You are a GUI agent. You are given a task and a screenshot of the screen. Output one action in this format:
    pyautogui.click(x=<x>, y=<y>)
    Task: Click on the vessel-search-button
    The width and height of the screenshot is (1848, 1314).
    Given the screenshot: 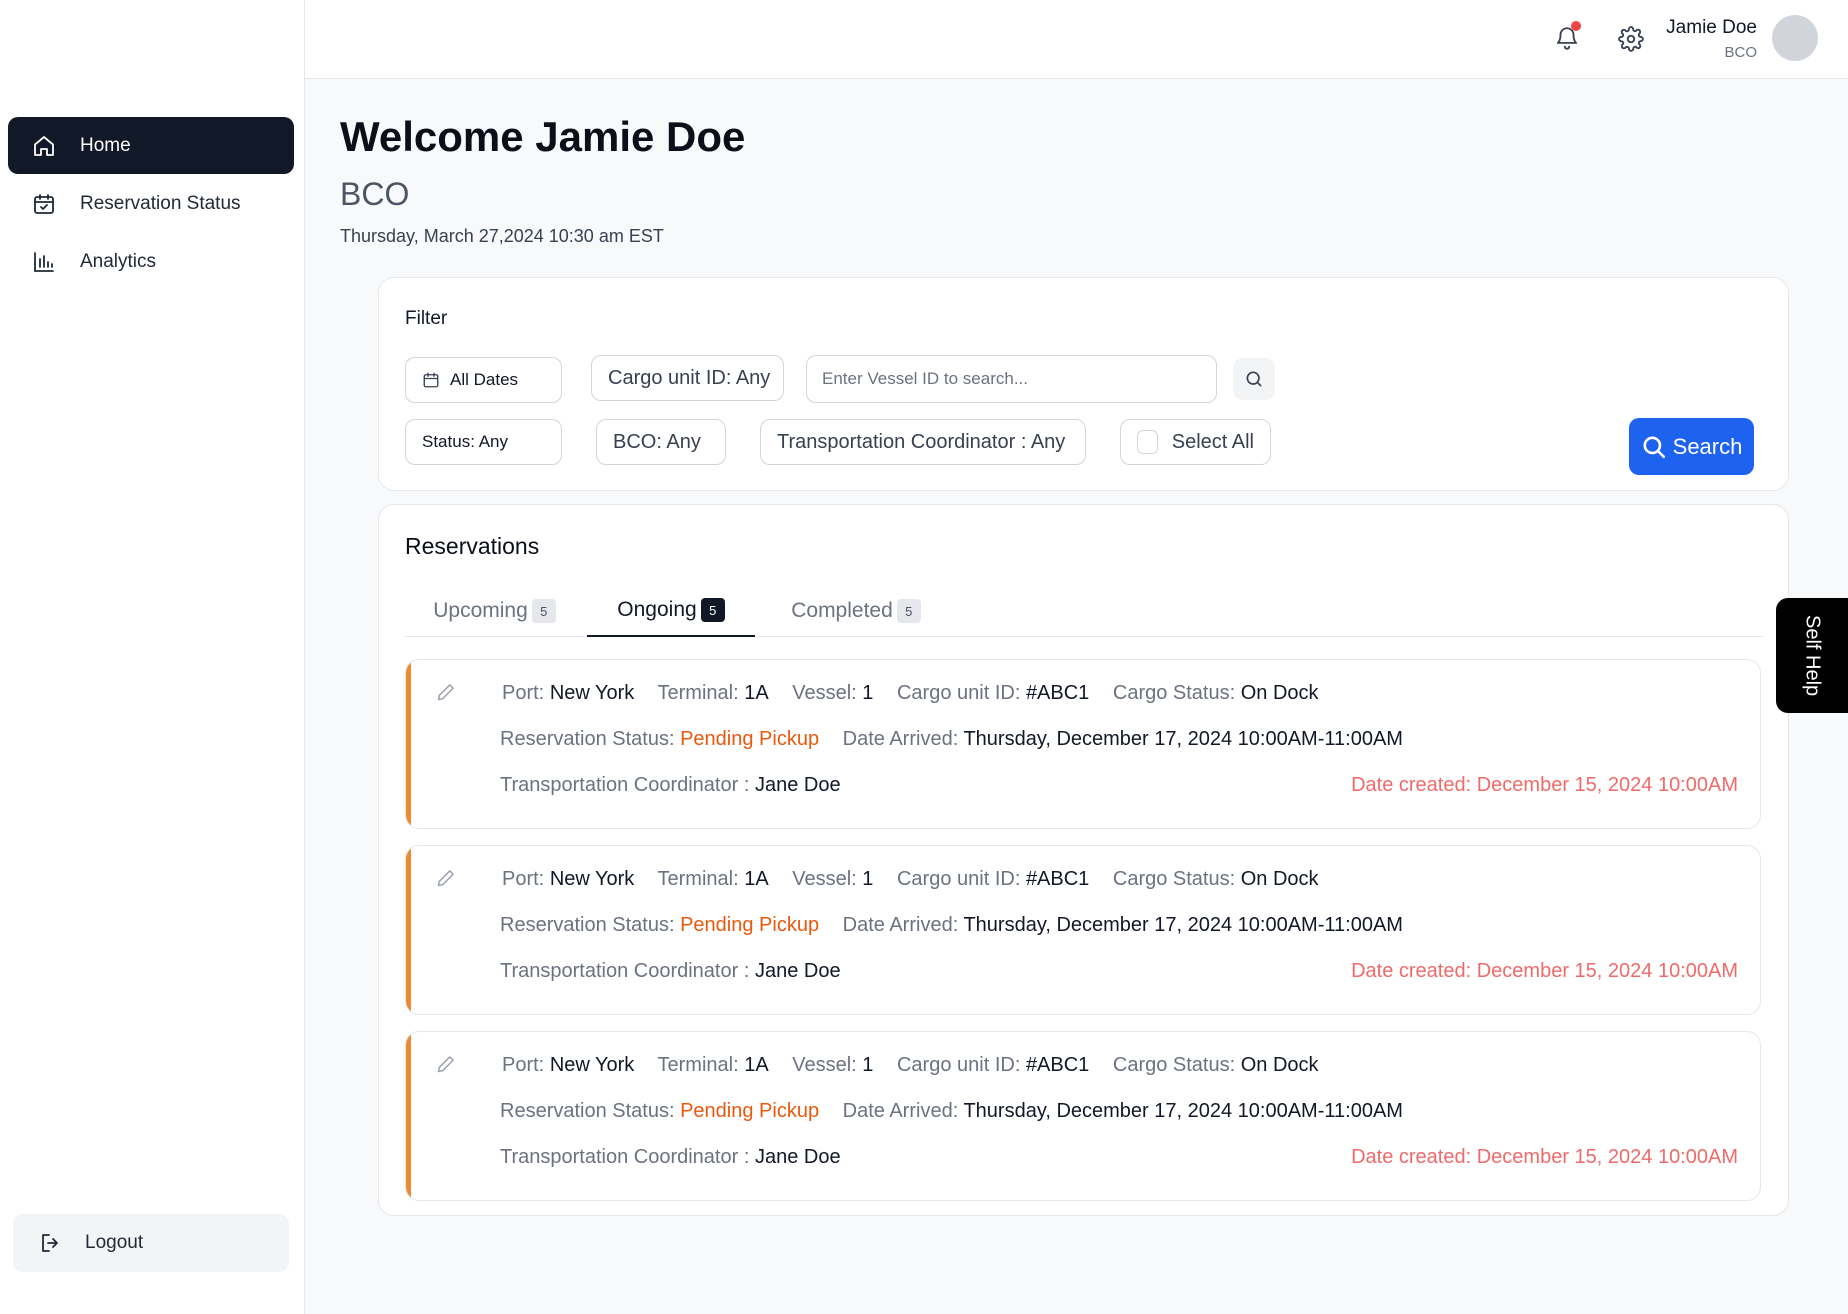 What is the action you would take?
    pyautogui.click(x=1254, y=379)
    